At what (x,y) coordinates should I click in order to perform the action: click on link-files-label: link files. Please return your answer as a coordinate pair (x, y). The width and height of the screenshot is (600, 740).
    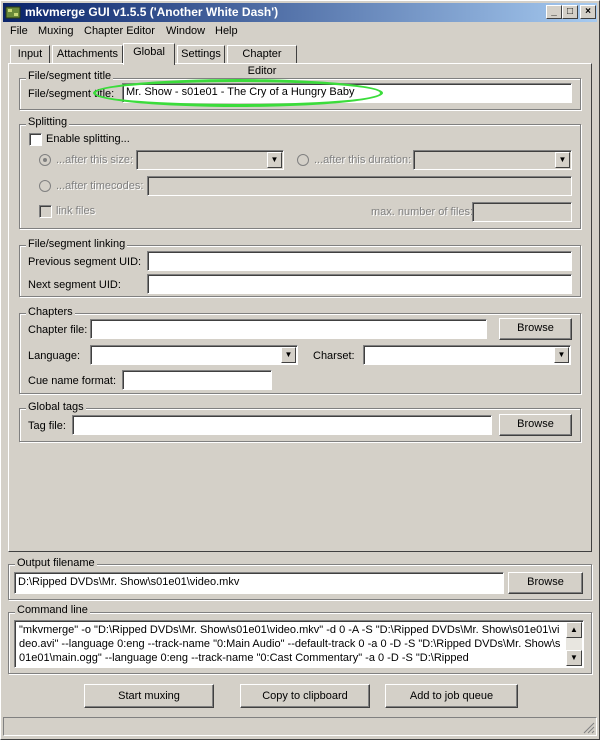
    Looking at the image, I should click on (76, 211).